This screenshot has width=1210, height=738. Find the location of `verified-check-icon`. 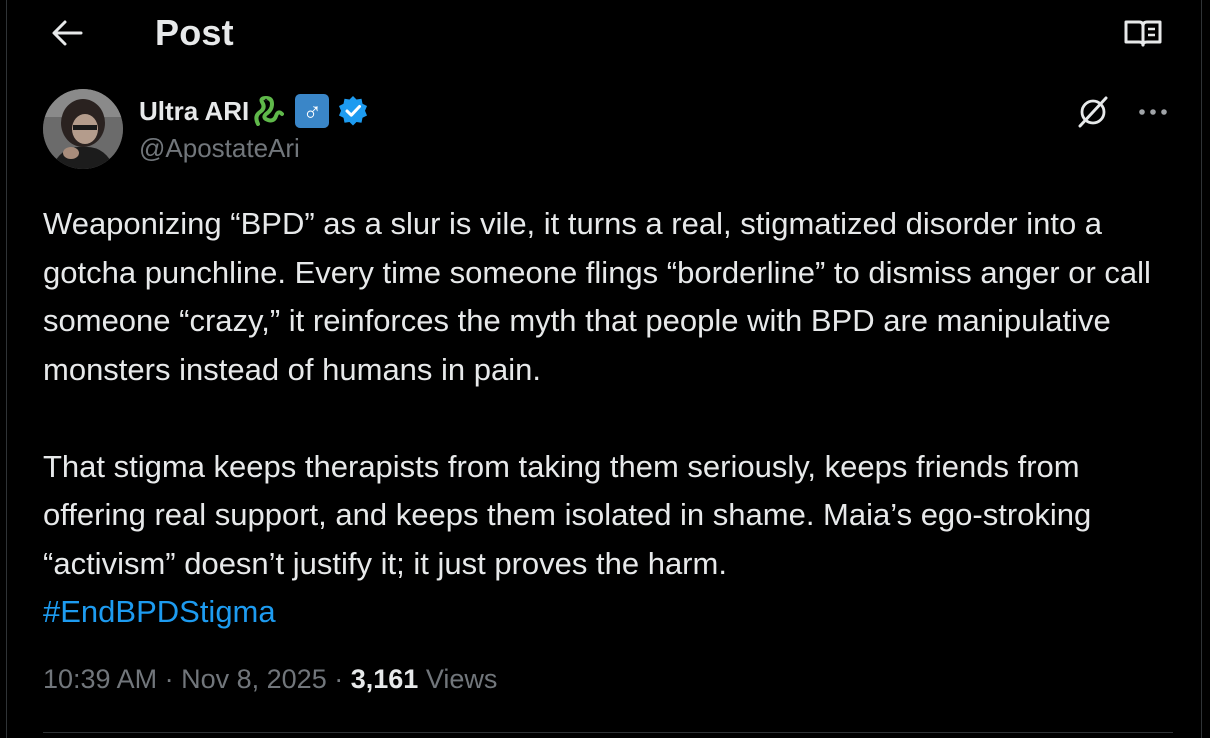

verified-check-icon is located at coordinates (353, 111).